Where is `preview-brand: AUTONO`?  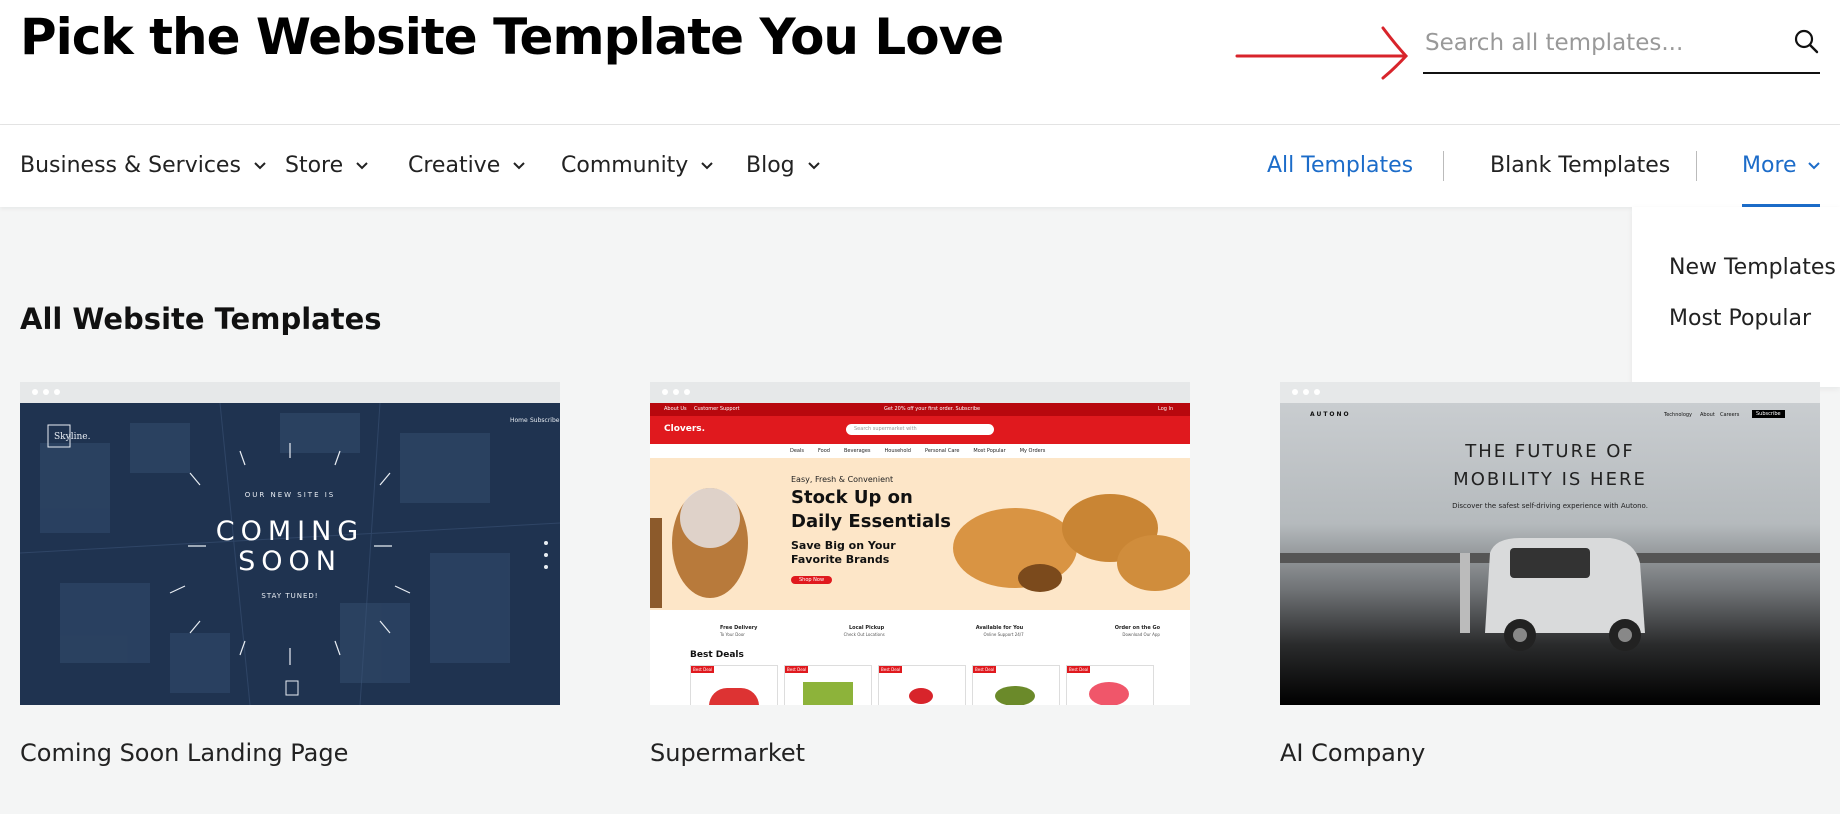
preview-brand: AUTONO is located at coordinates (1330, 414).